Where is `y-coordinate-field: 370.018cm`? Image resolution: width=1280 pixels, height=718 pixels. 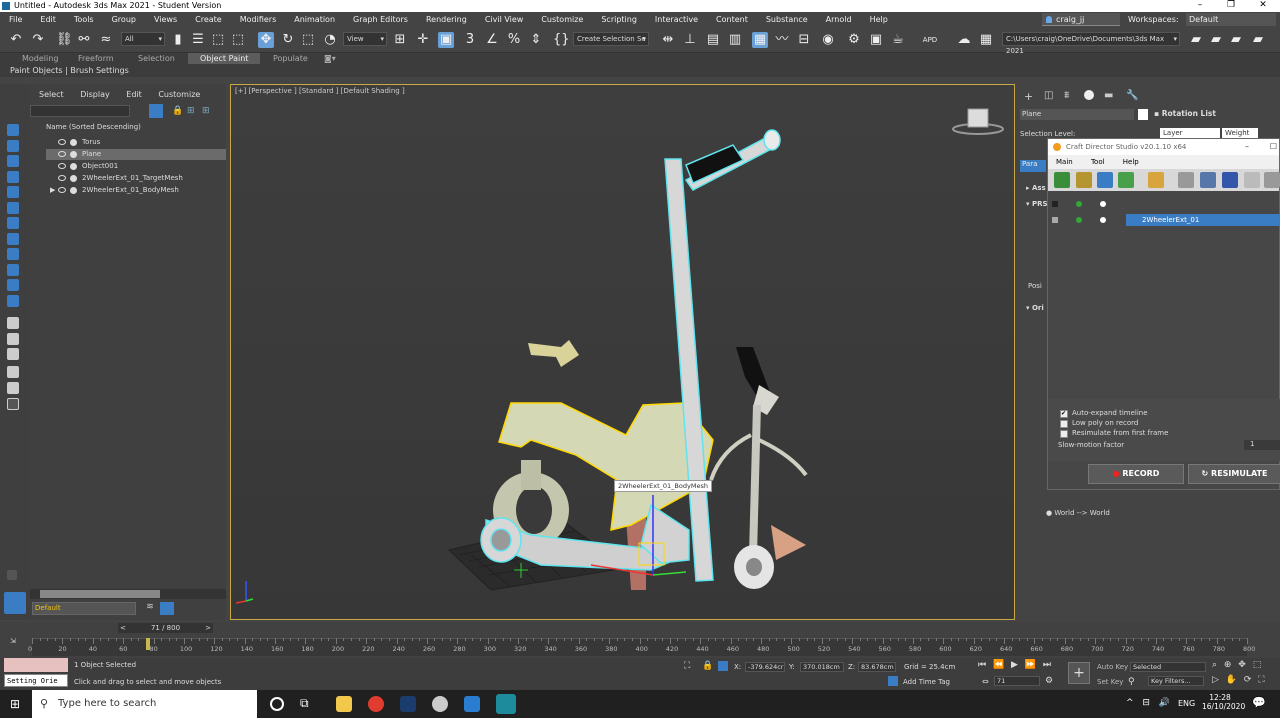
y-coordinate-field: 370.018cm is located at coordinates (822, 667).